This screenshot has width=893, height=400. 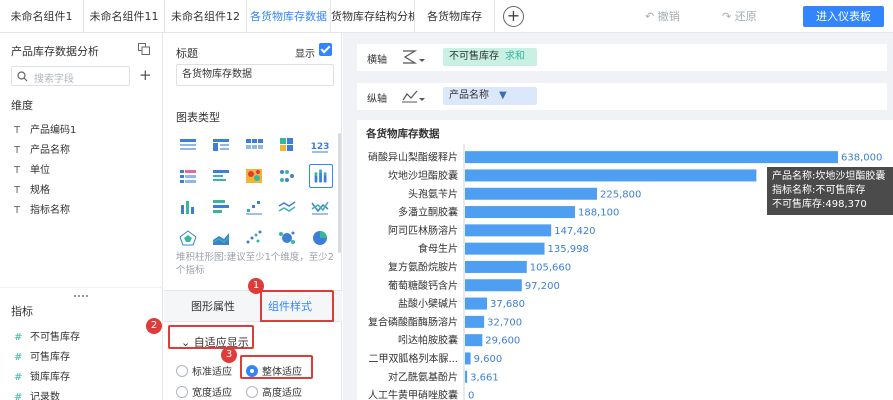 What do you see at coordinates (484, 377) in the screenshot?
I see `bar-value-label: 3,661` at bounding box center [484, 377].